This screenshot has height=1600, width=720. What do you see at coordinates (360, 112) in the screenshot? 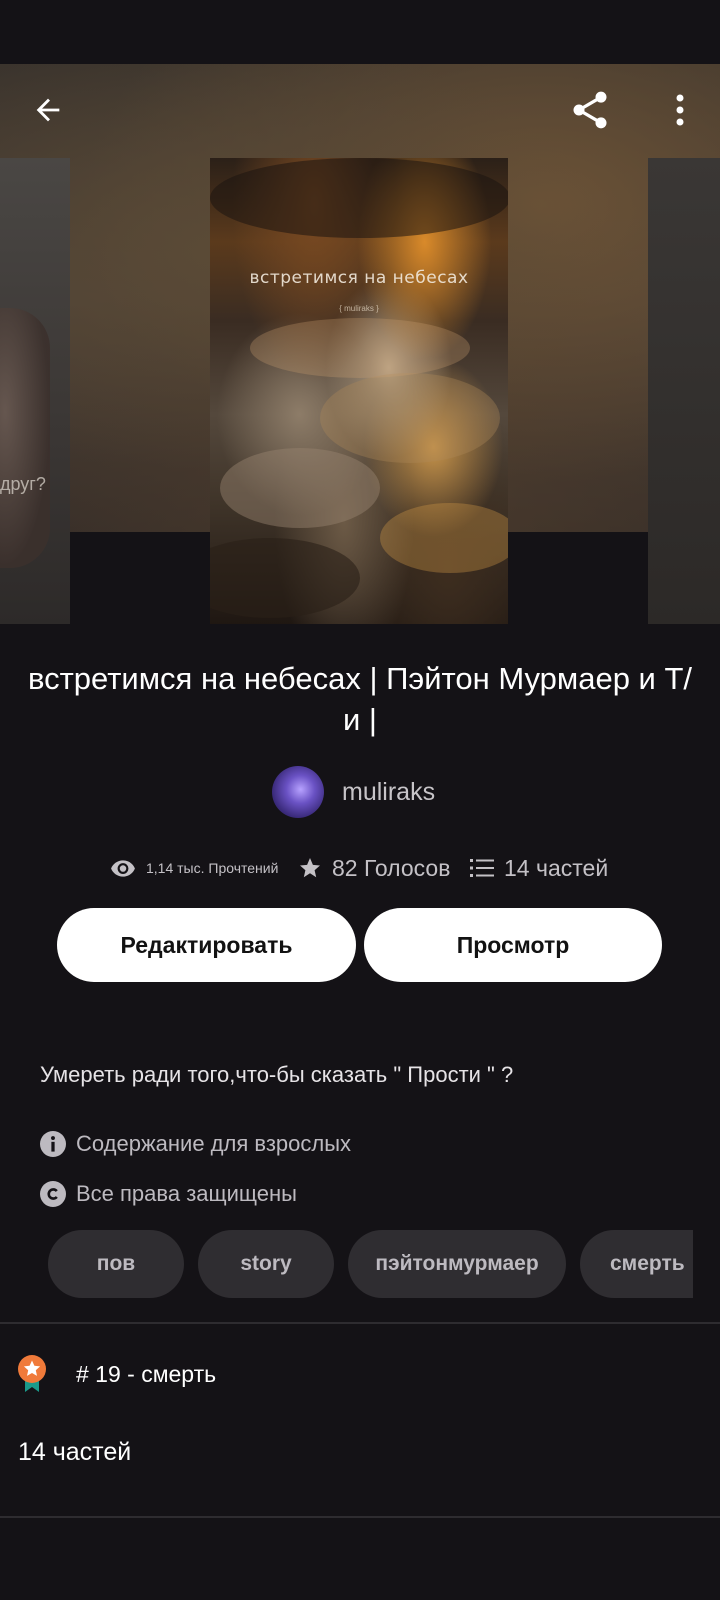
I see `top-app-bar` at bounding box center [360, 112].